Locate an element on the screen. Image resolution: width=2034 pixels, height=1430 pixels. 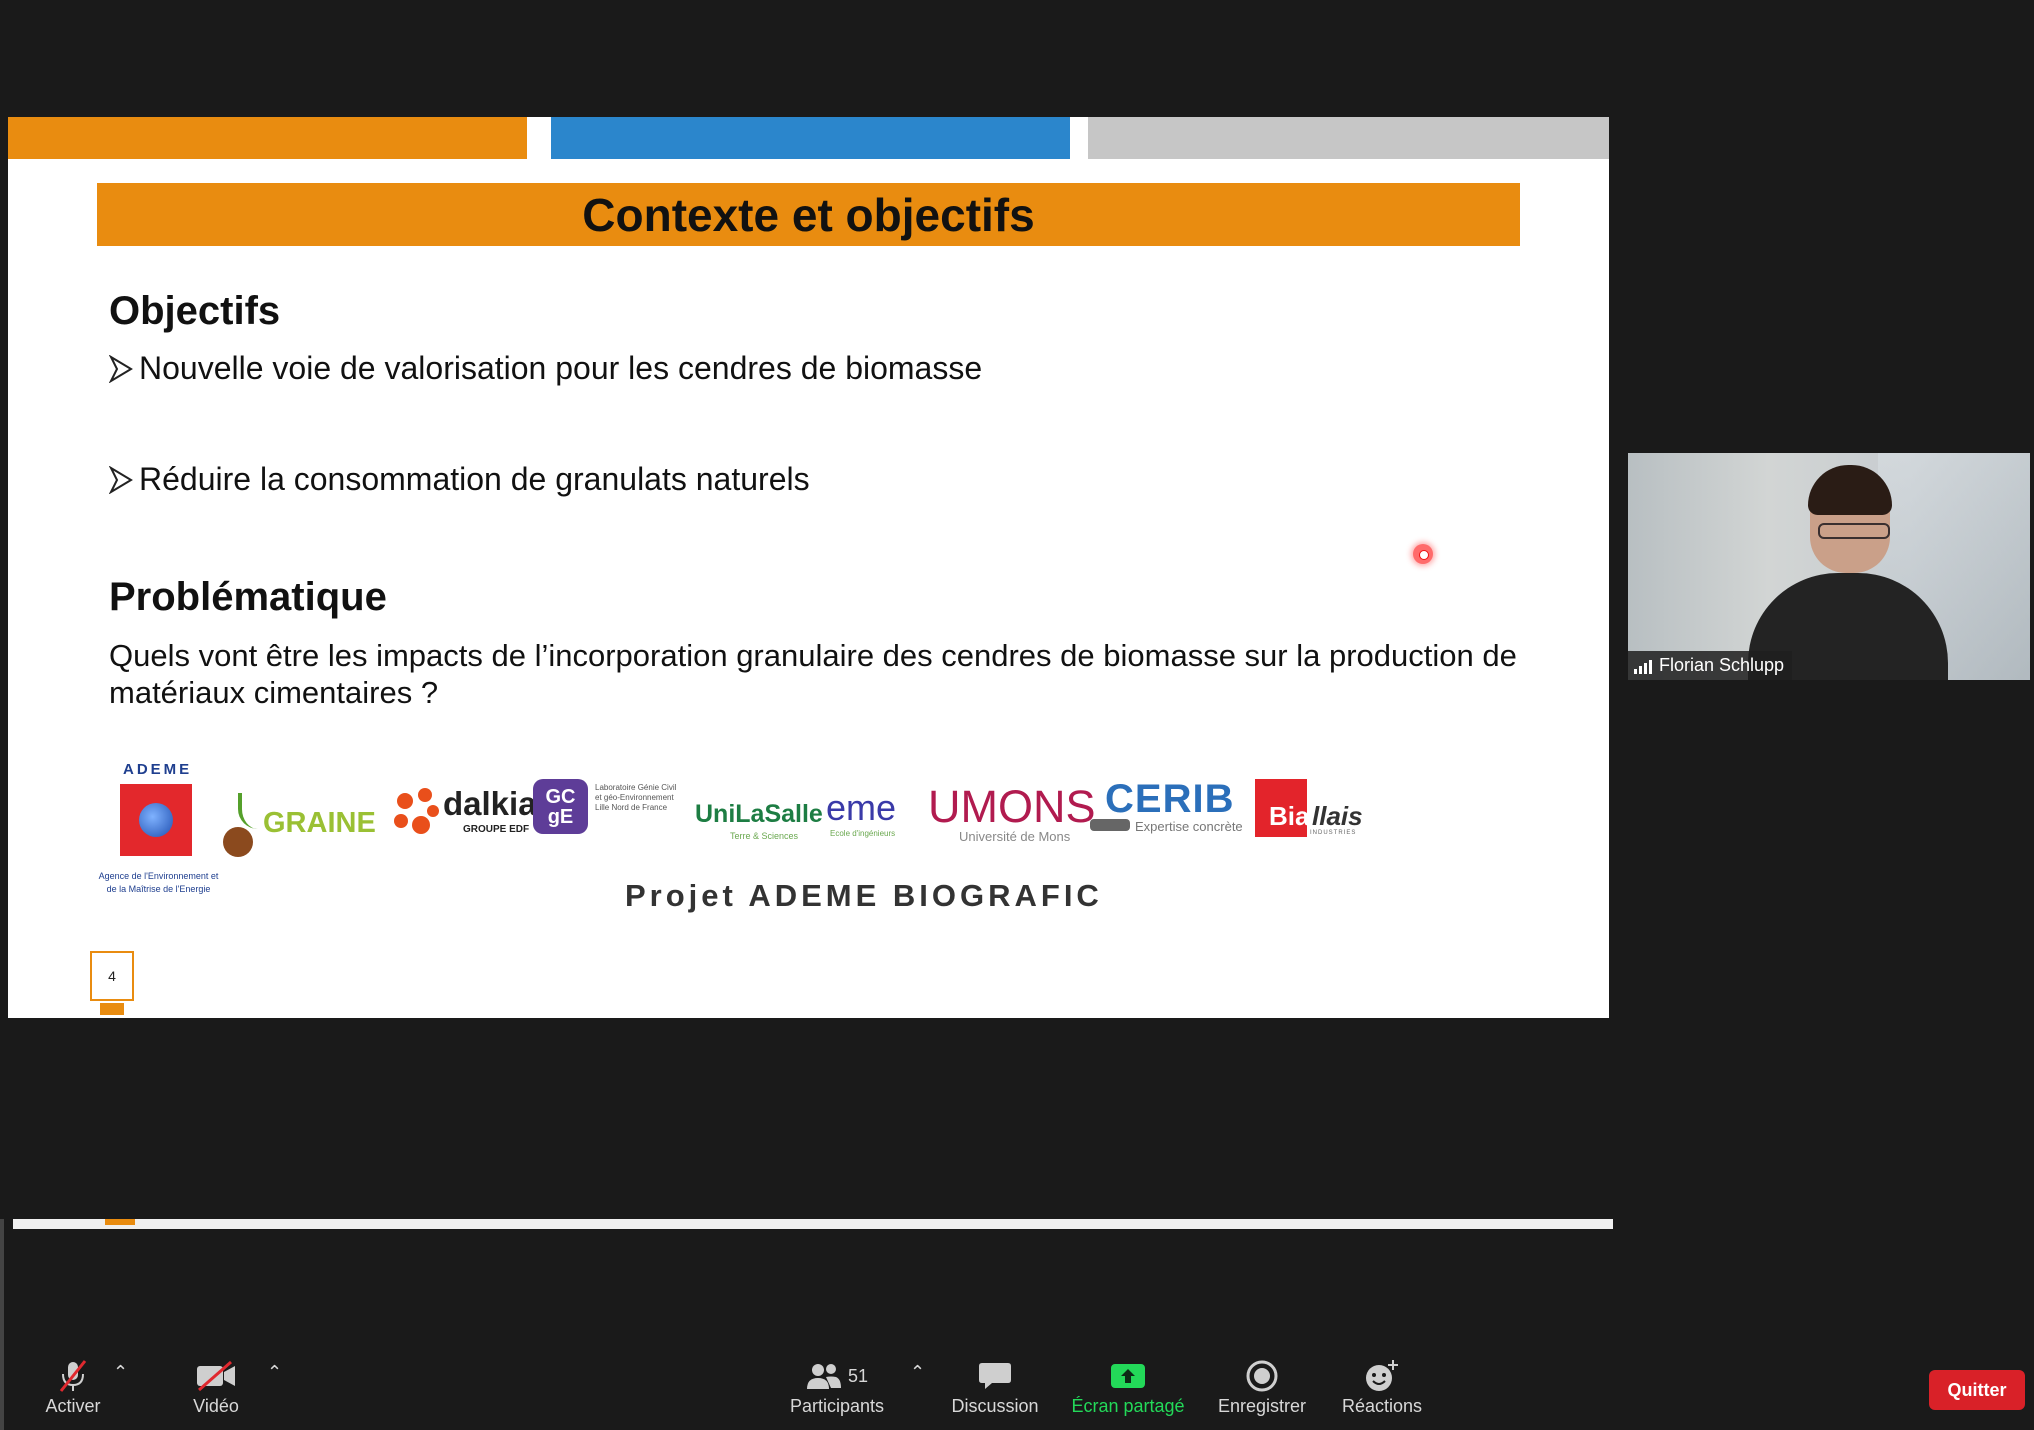
share-screen-button: Écran partagé is located at coordinates (1128, 1386).